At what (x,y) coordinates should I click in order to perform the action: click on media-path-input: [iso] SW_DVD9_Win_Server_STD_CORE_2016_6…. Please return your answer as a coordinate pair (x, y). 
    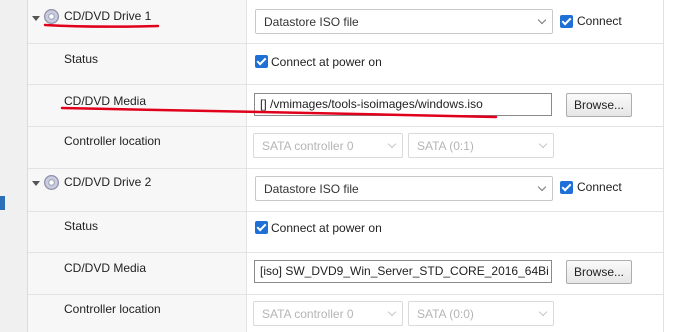
    Looking at the image, I should click on (403, 271).